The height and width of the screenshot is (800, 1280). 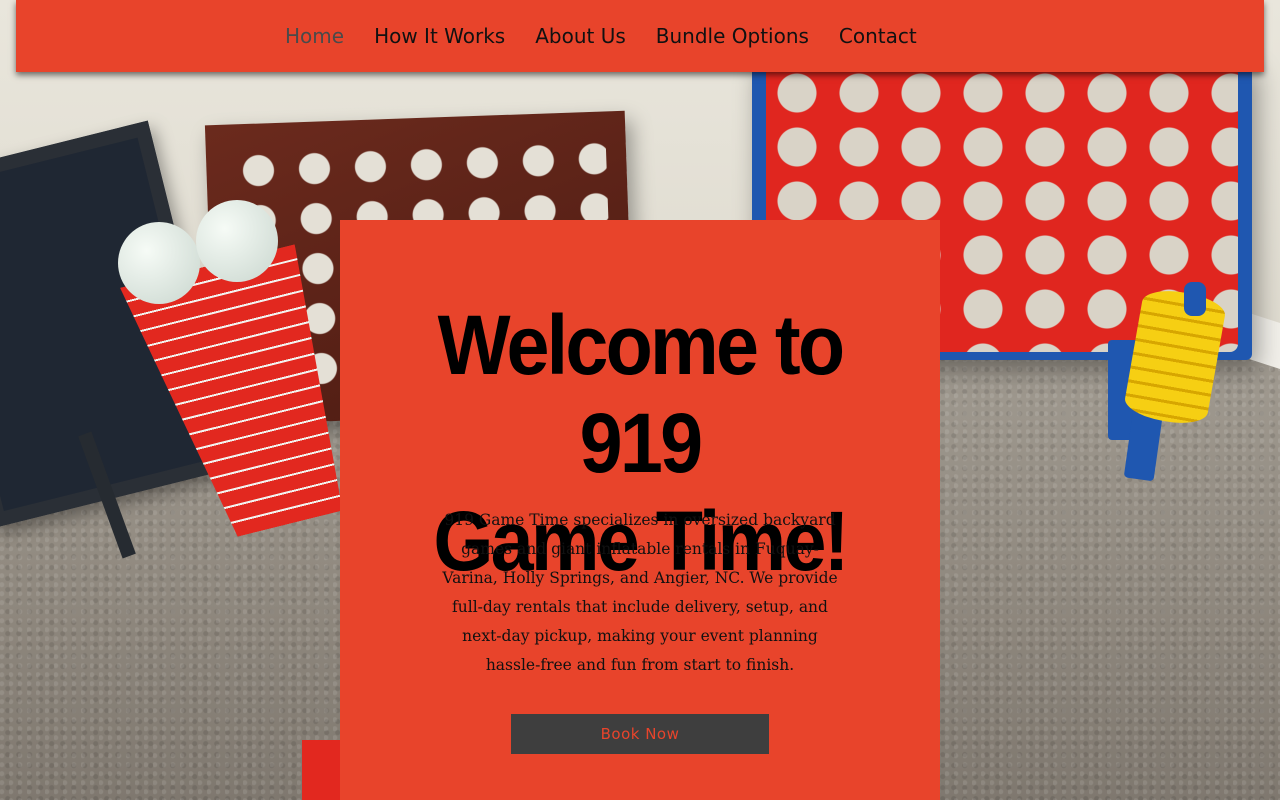 What do you see at coordinates (1195, 299) in the screenshot?
I see `disc-stack-peg` at bounding box center [1195, 299].